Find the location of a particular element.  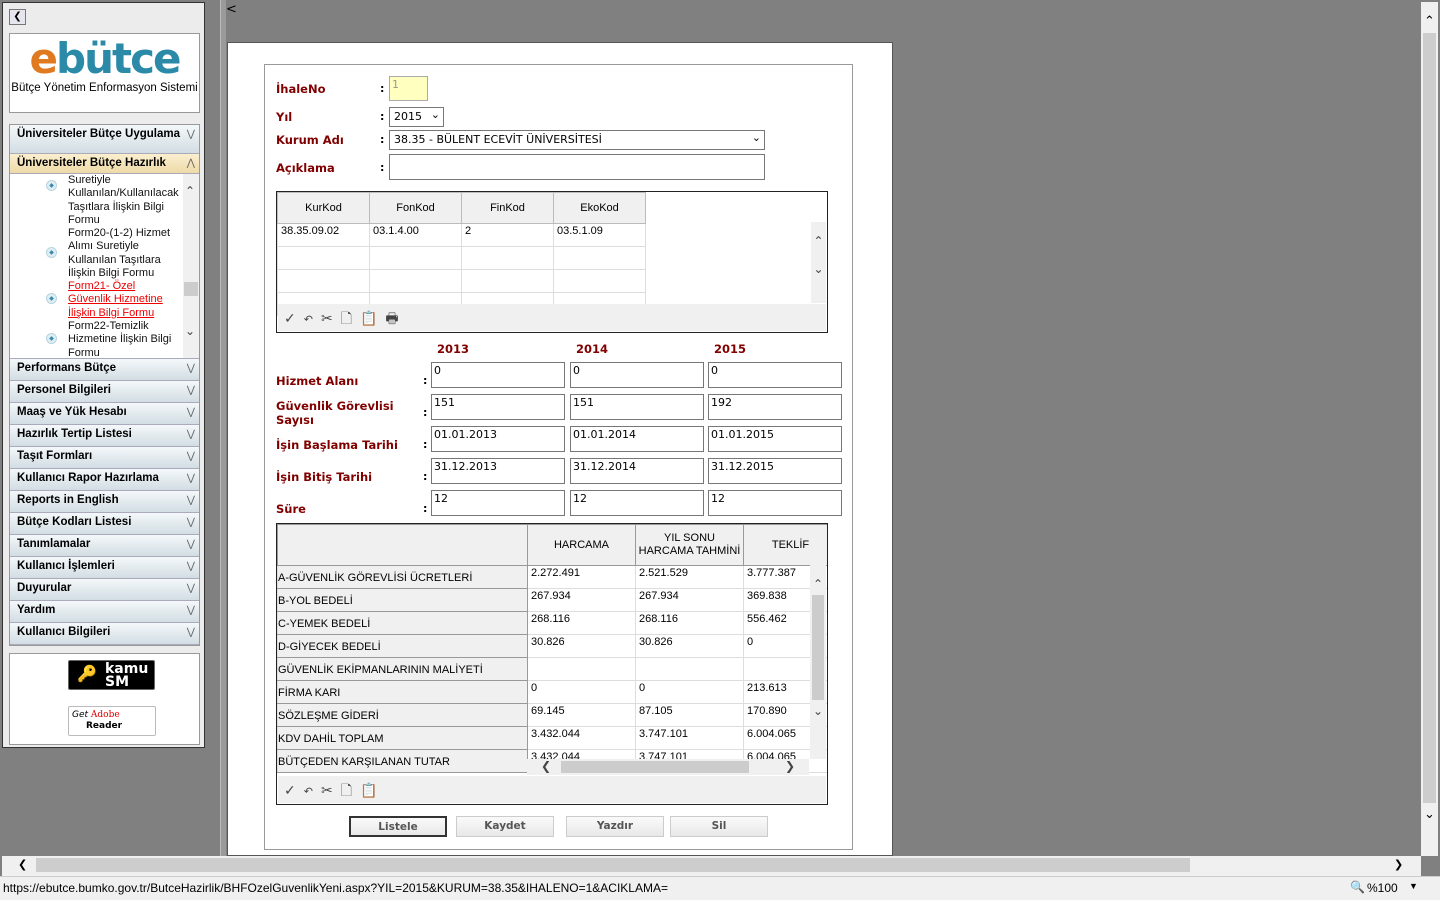

sil-button: Sil is located at coordinates (719, 826).